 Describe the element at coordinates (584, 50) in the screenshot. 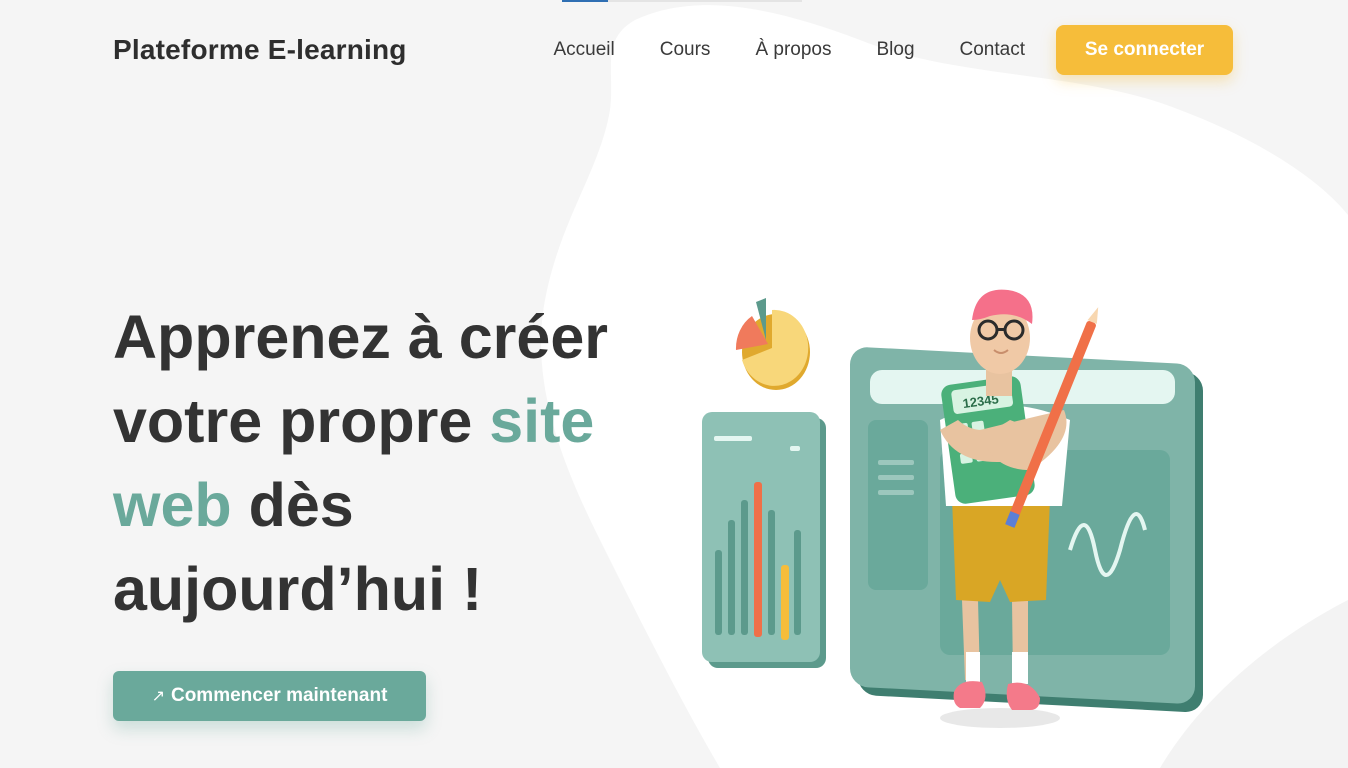

I see `nav-link-accueil: Accueil` at that location.